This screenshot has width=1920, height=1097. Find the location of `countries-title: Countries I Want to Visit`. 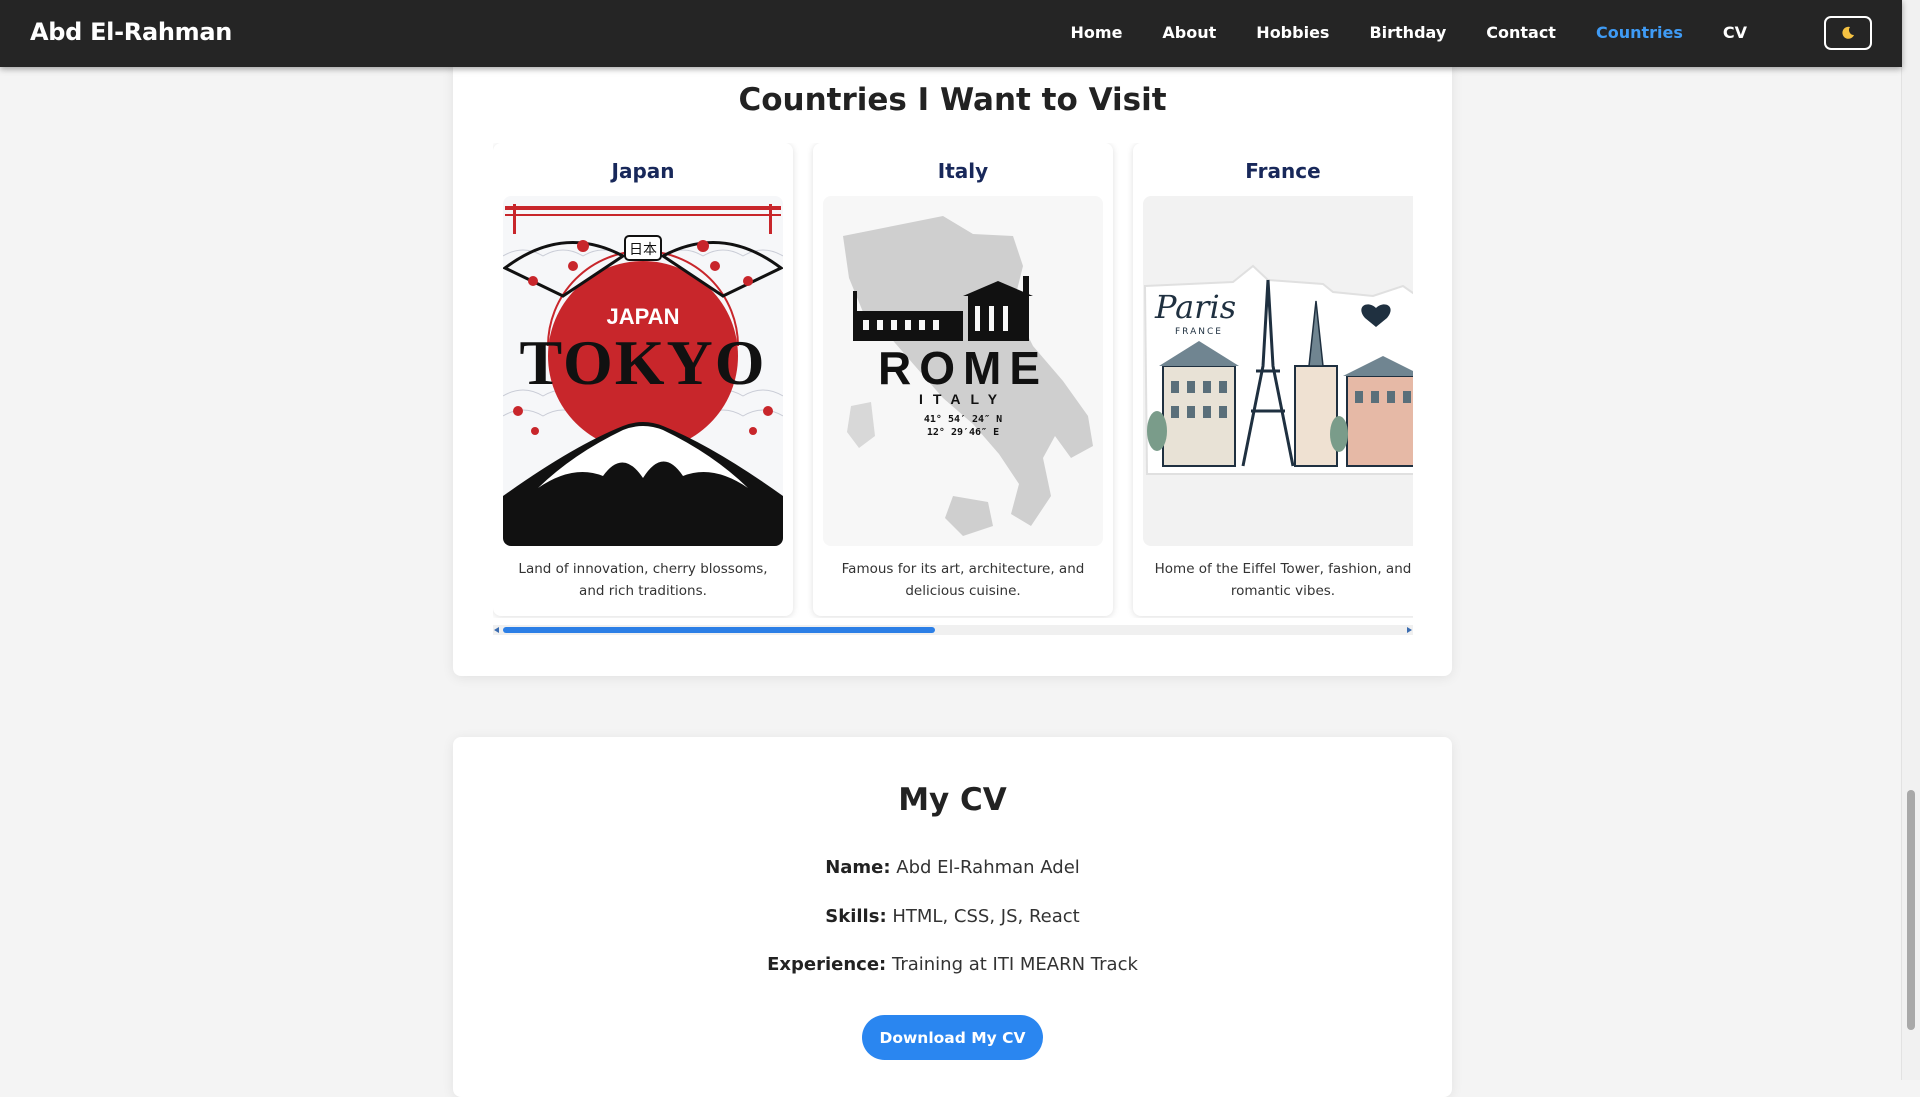

countries-title: Countries I Want to Visit is located at coordinates (952, 100).